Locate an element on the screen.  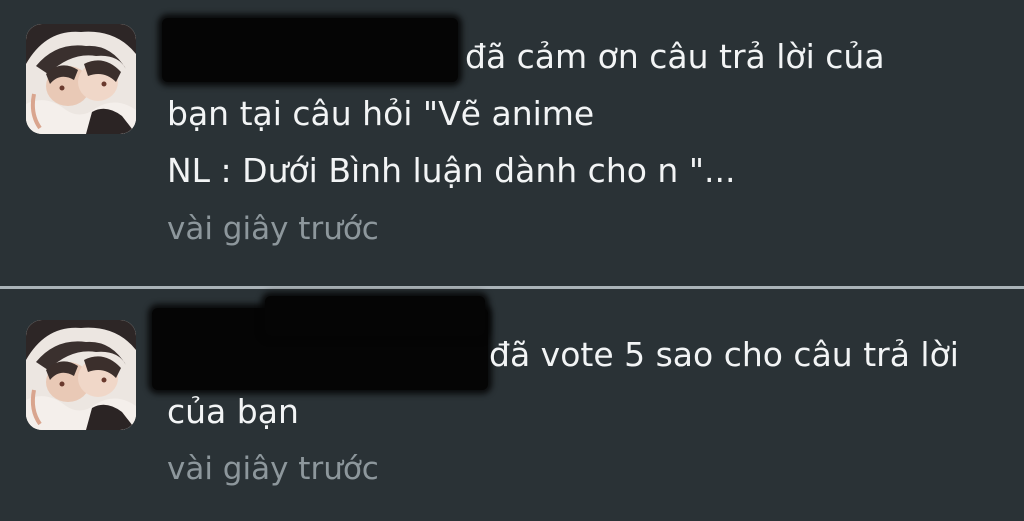
notification-divider is located at coordinates (512, 287).